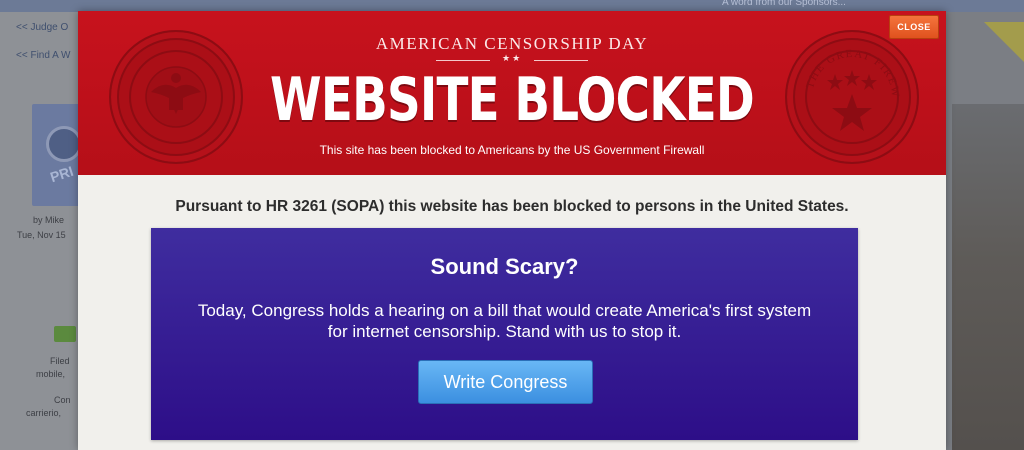 This screenshot has width=1024, height=450. What do you see at coordinates (62, 174) in the screenshot?
I see `thumbnail-word: PRI` at bounding box center [62, 174].